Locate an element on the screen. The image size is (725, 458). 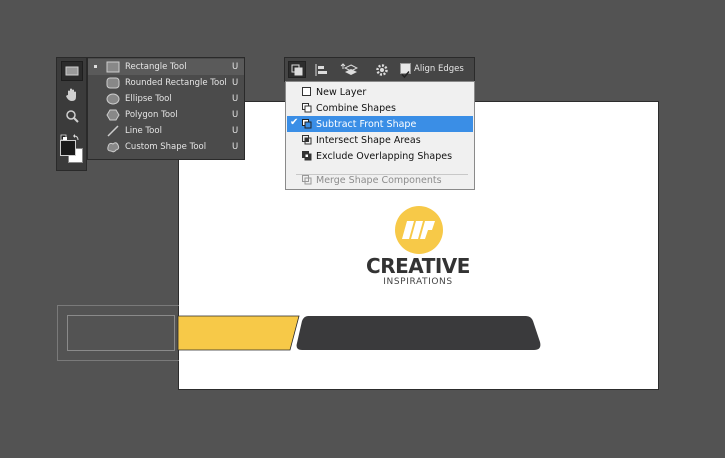
path-operations-icon is located at coordinates (297, 69).